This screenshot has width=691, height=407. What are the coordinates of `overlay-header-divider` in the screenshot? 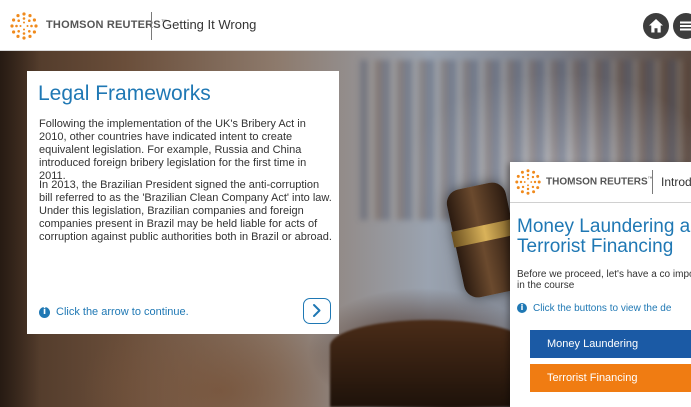 It's located at (652, 182).